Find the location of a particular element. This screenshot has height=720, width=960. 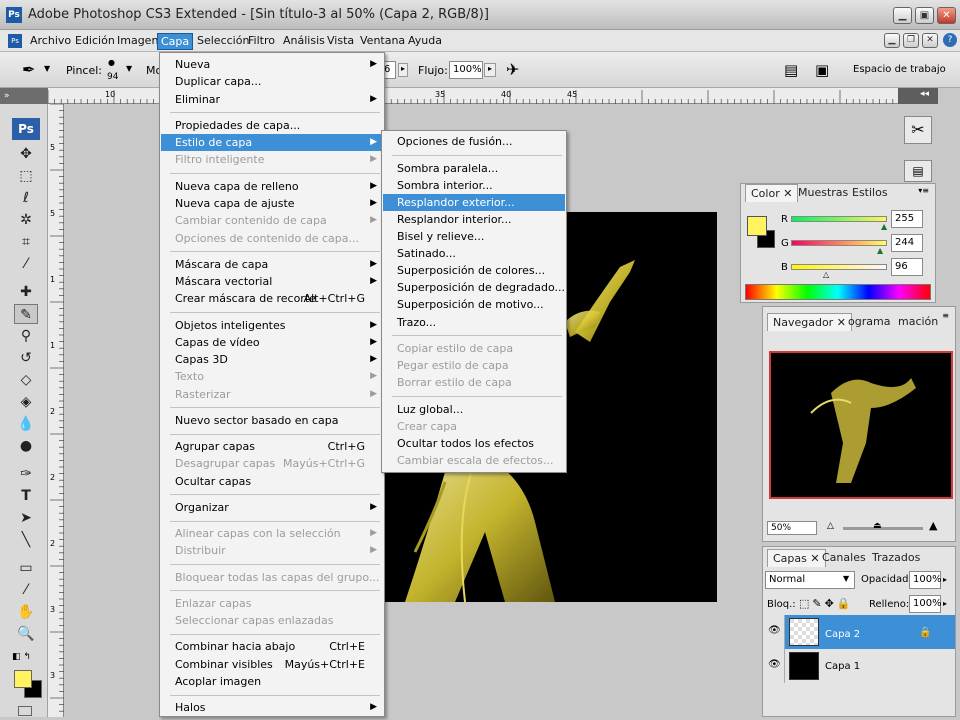

clone-stamp-icon: ⚲ is located at coordinates (26, 336).